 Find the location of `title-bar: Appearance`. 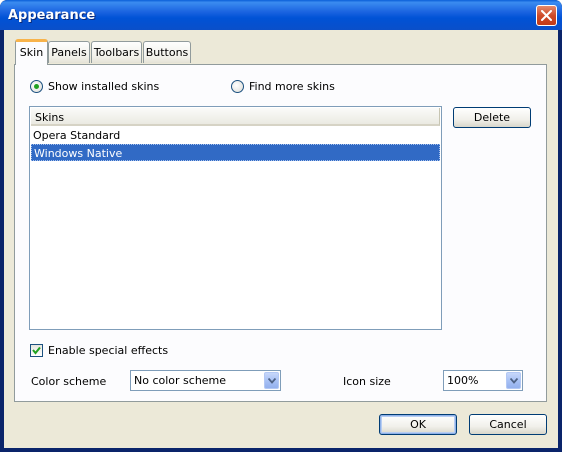

title-bar: Appearance is located at coordinates (281, 15).